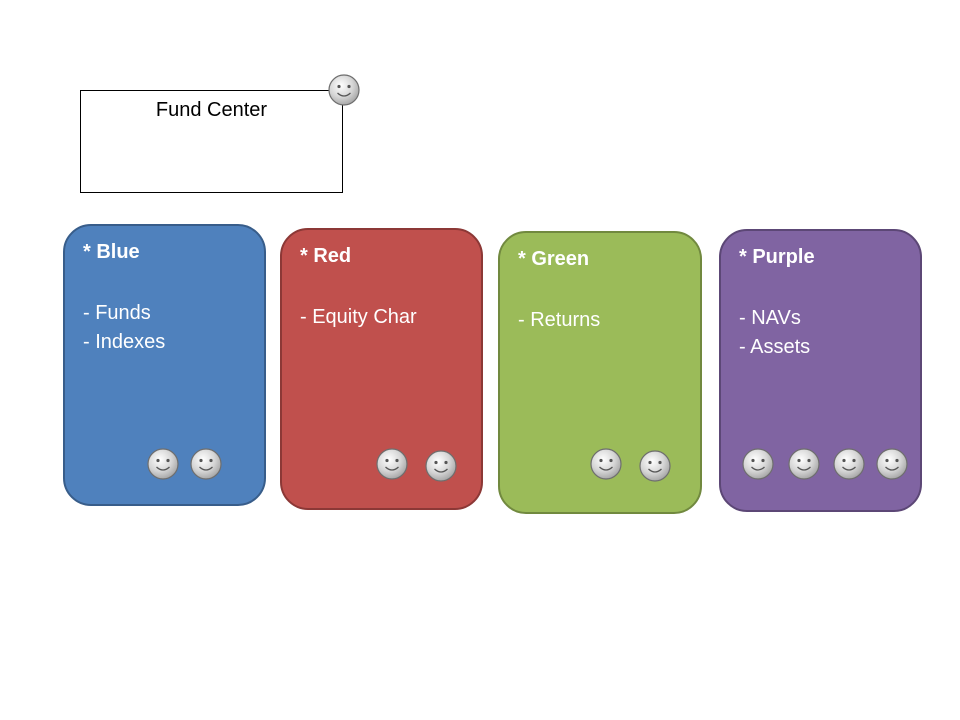 Image resolution: width=960 pixels, height=720 pixels. I want to click on team-item: - Indexes, so click(124, 342).